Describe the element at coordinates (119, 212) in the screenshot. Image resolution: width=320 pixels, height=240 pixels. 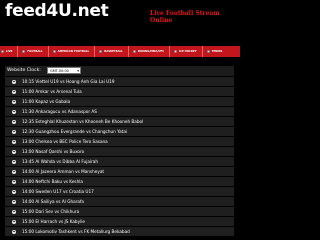
I see `match-row: 15:00 Dari Sev vs Chikhura` at that location.